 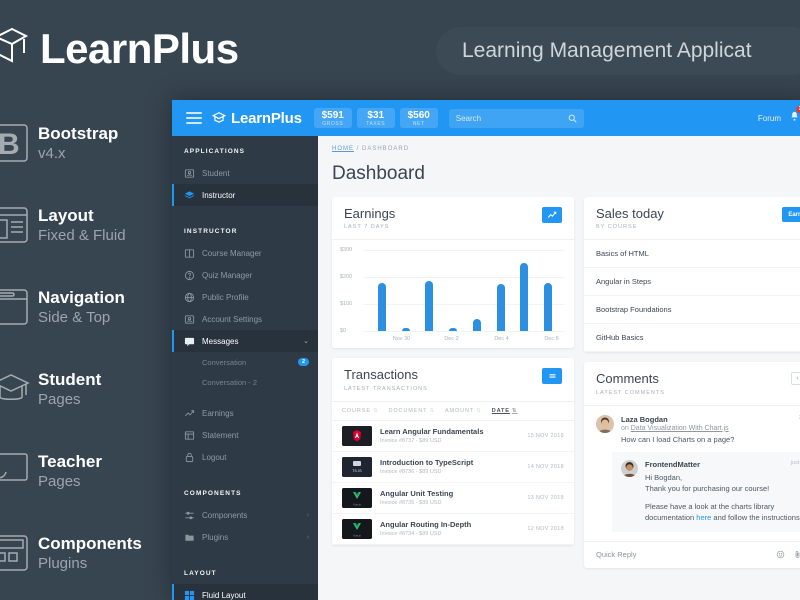 I want to click on bootstrap-icon: B, so click(x=15, y=143).